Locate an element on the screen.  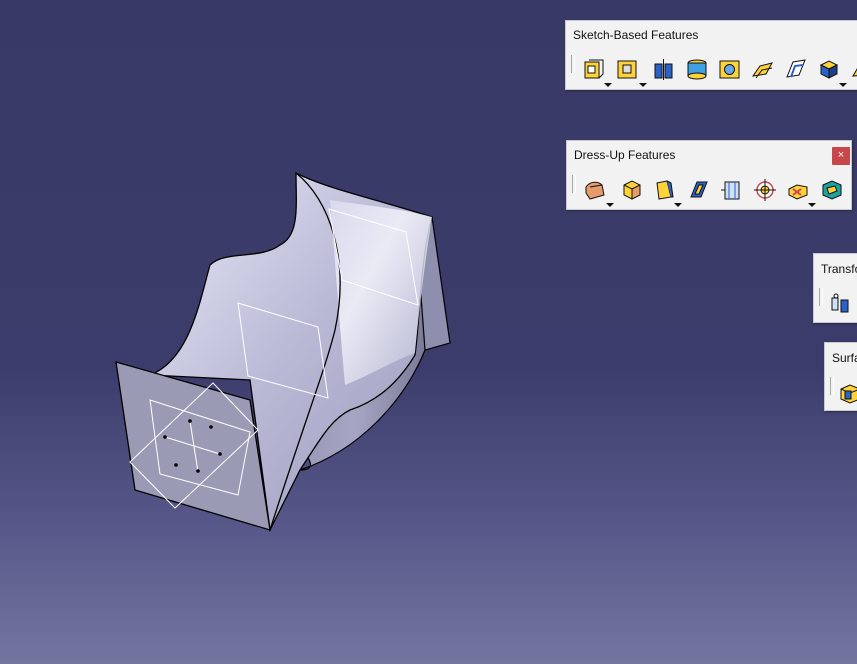
multi-sections-solid-icon is located at coordinates (829, 69).